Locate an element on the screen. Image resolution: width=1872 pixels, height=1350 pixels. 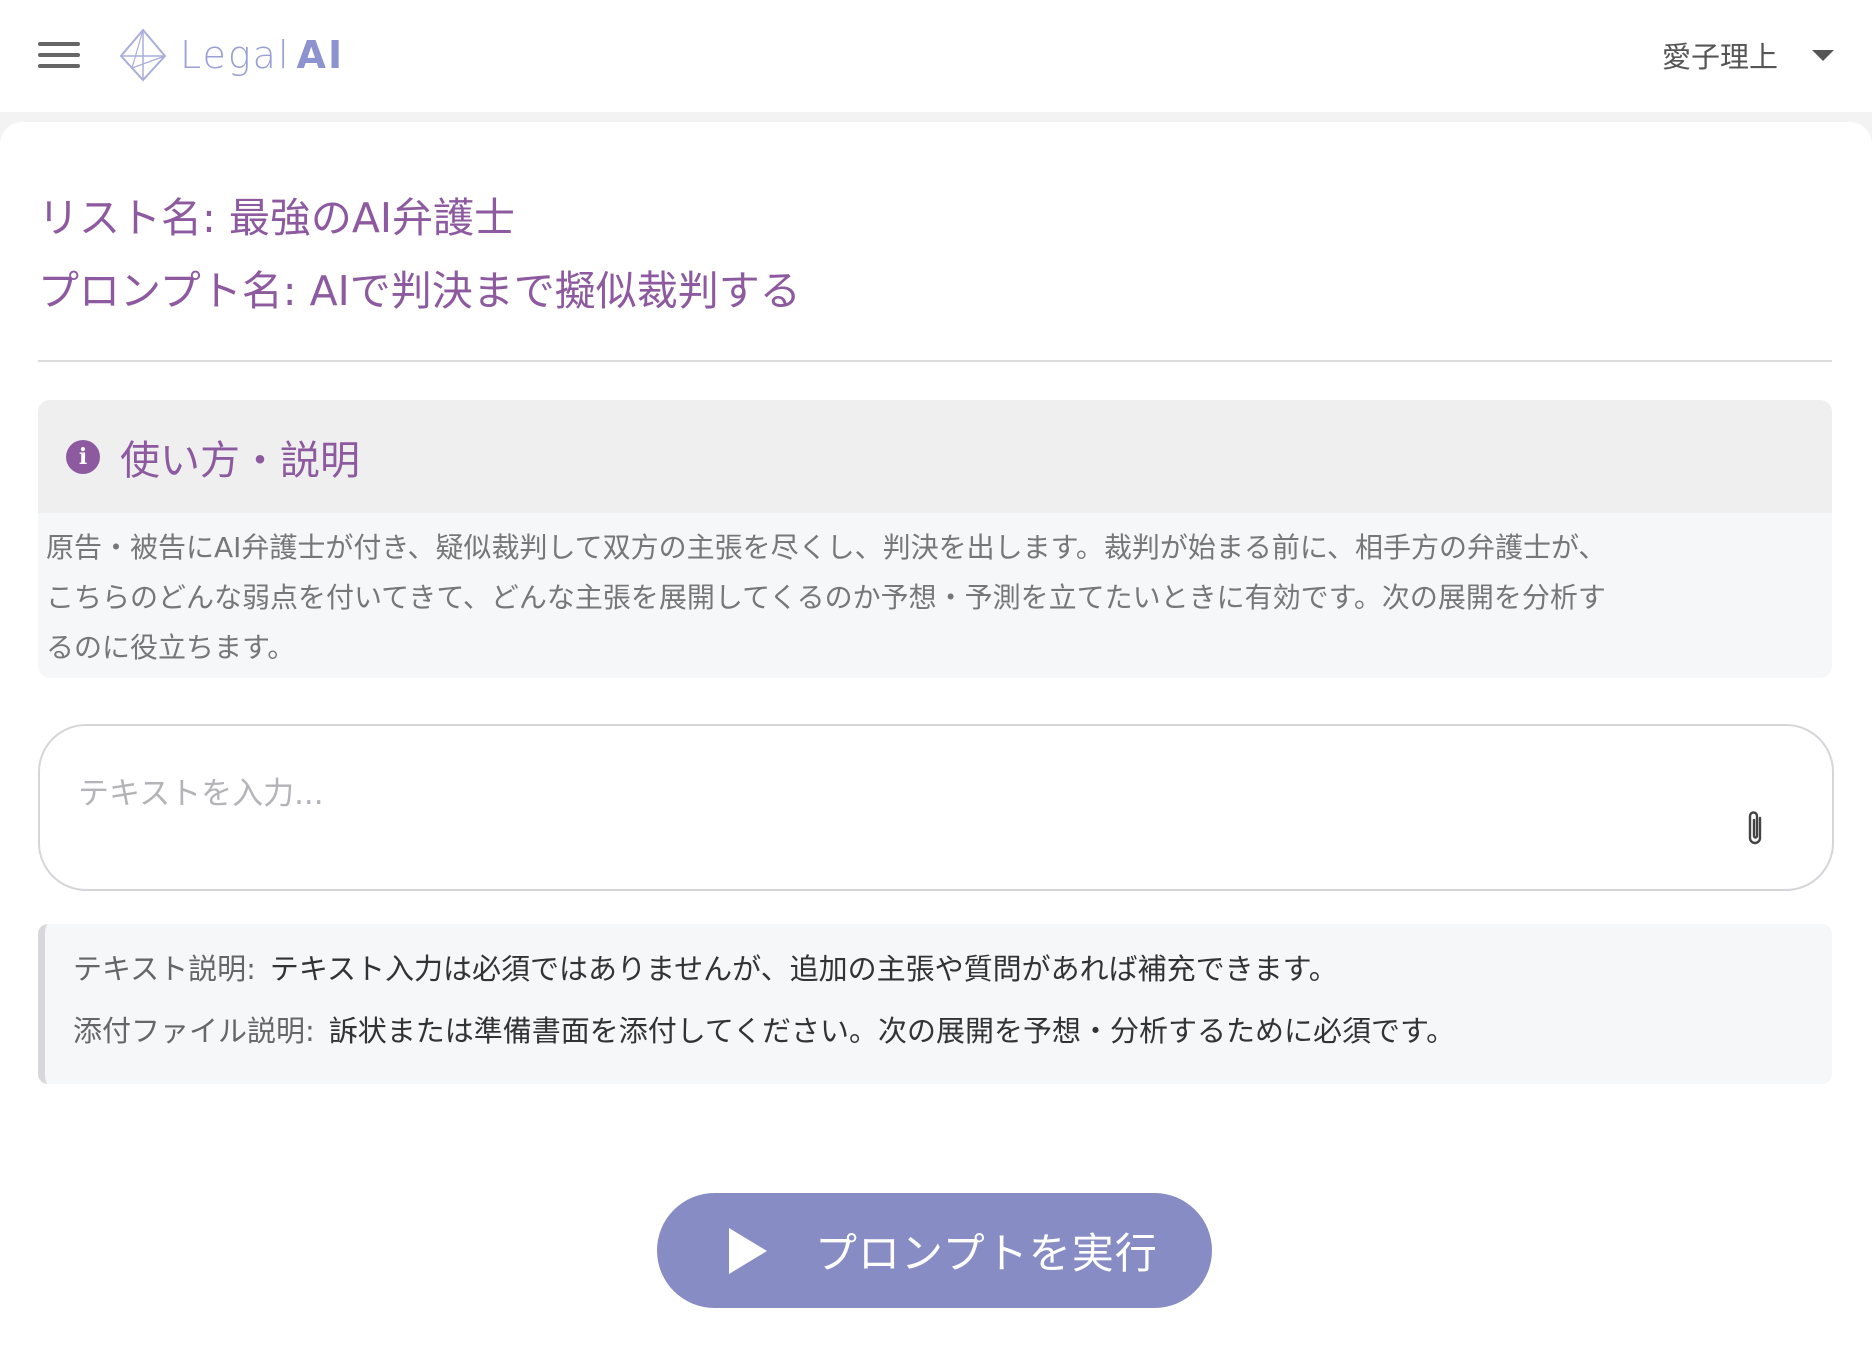
user-menu: 愛子理上 is located at coordinates (1748, 55).